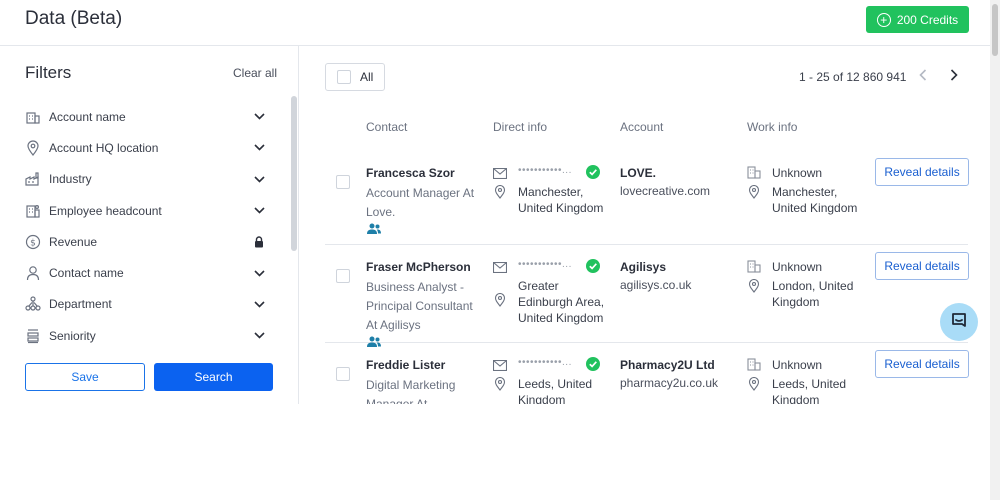  Describe the element at coordinates (294, 173) in the screenshot. I see `filters-scrollbar` at that location.